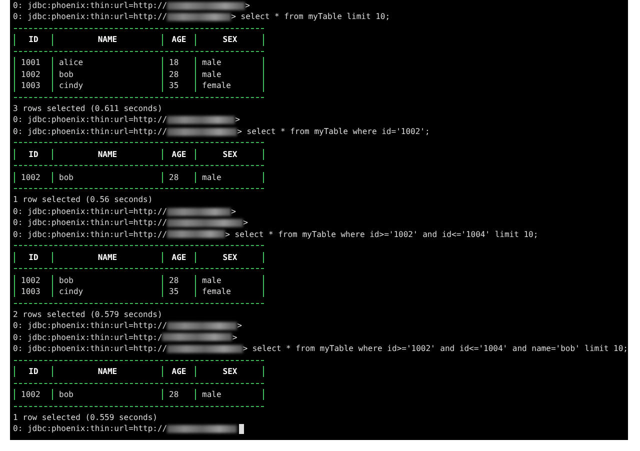  I want to click on command-text: > select * from myTable limit 10;, so click(310, 17).